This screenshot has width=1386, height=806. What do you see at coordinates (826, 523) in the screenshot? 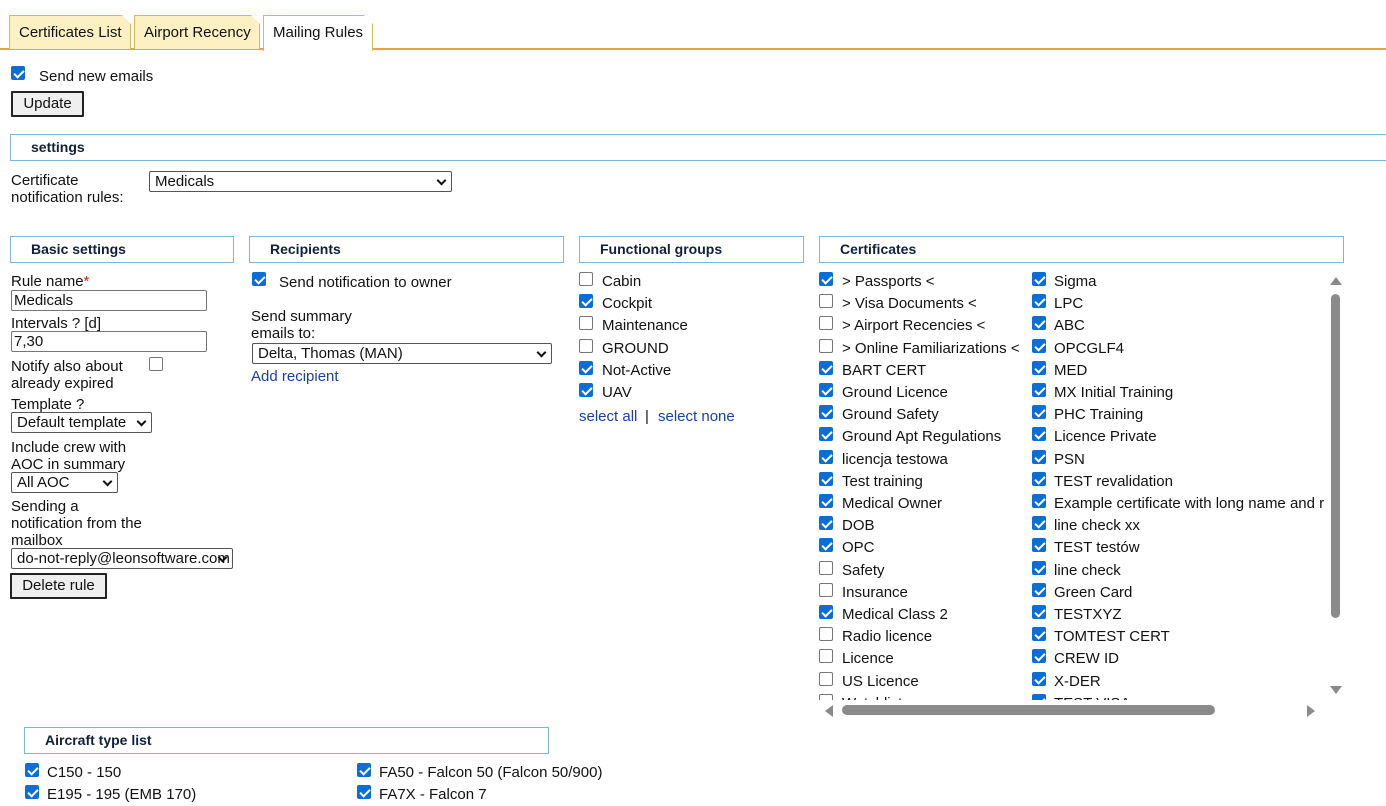
I see `cert-checkbox-dob` at bounding box center [826, 523].